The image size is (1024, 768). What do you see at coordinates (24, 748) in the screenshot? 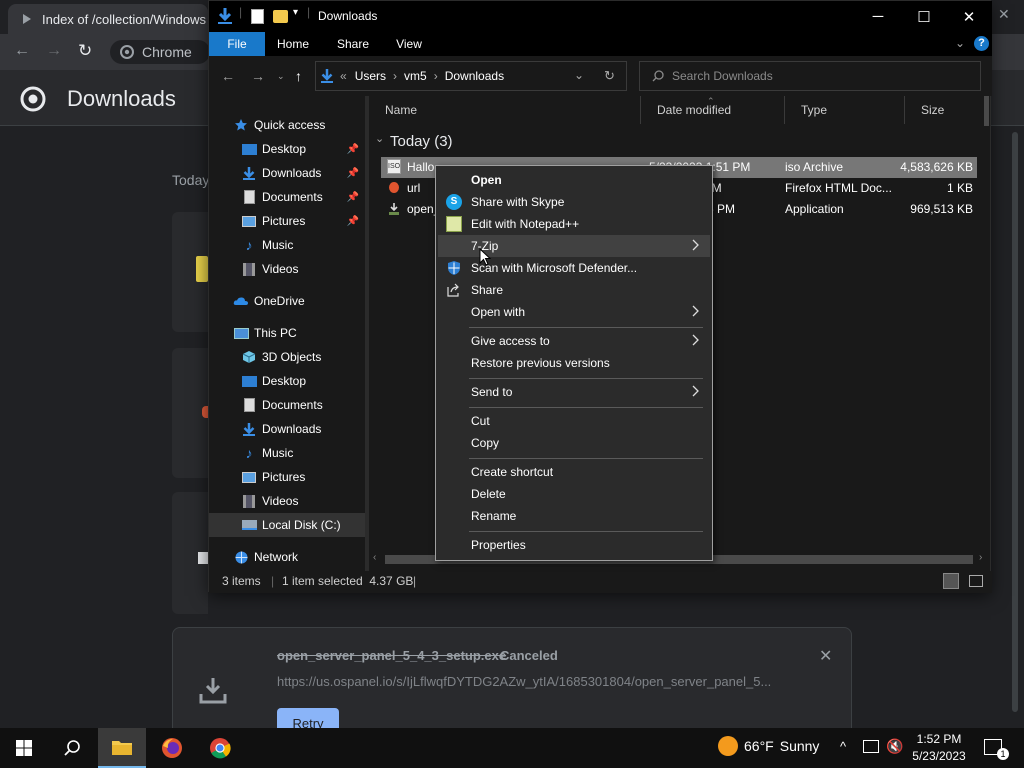
I see `start-button` at bounding box center [24, 748].